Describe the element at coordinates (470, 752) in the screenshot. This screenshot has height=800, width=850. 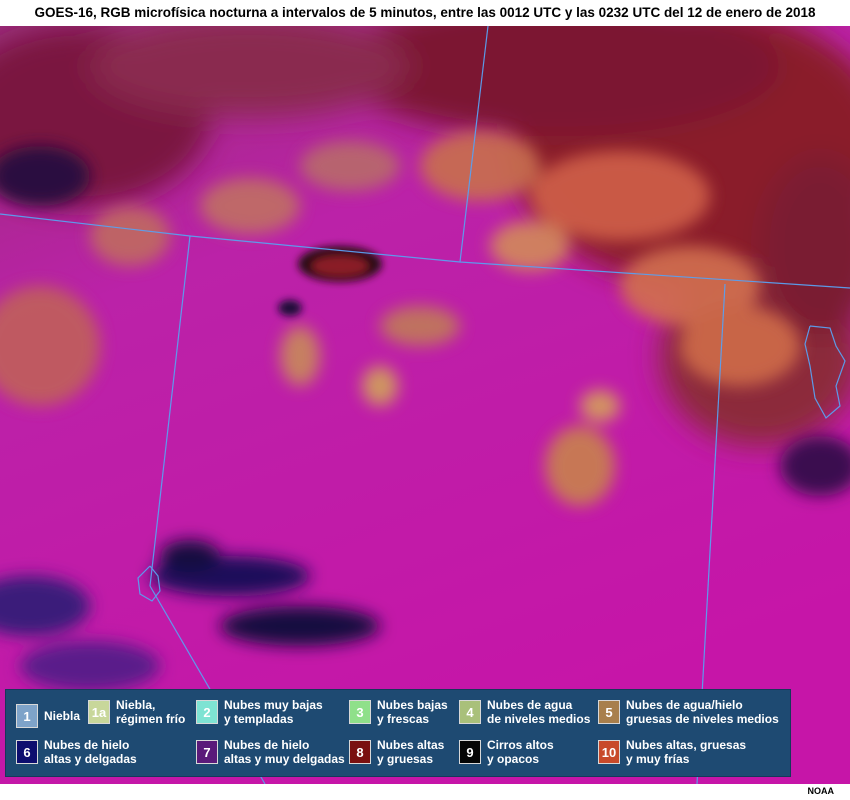
I see `legend-swatch-9: 9` at that location.